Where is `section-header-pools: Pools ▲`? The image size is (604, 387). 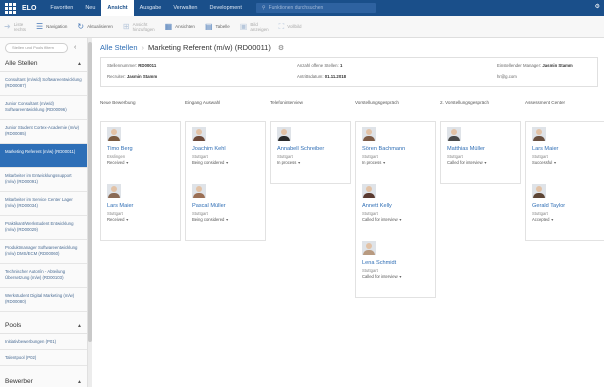 section-header-pools: Pools ▲ is located at coordinates (43, 326).